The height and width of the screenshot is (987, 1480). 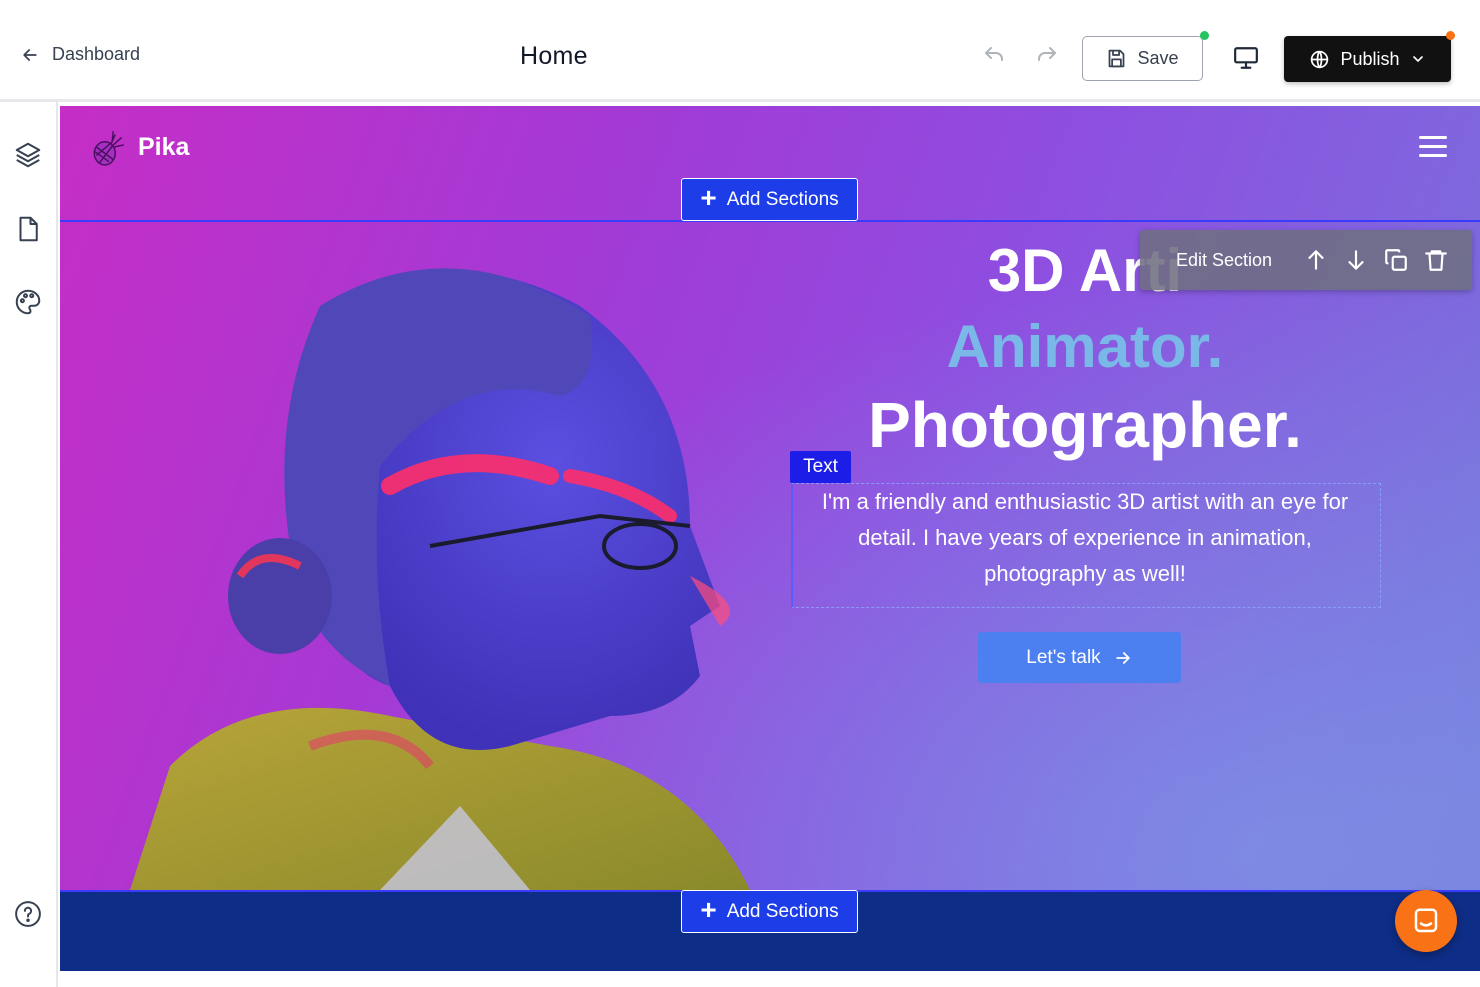 What do you see at coordinates (28, 229) in the screenshot?
I see `page-icon` at bounding box center [28, 229].